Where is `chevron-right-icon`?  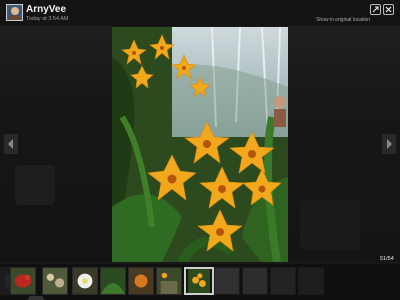
chevron-right-icon is located at coordinates (389, 144).